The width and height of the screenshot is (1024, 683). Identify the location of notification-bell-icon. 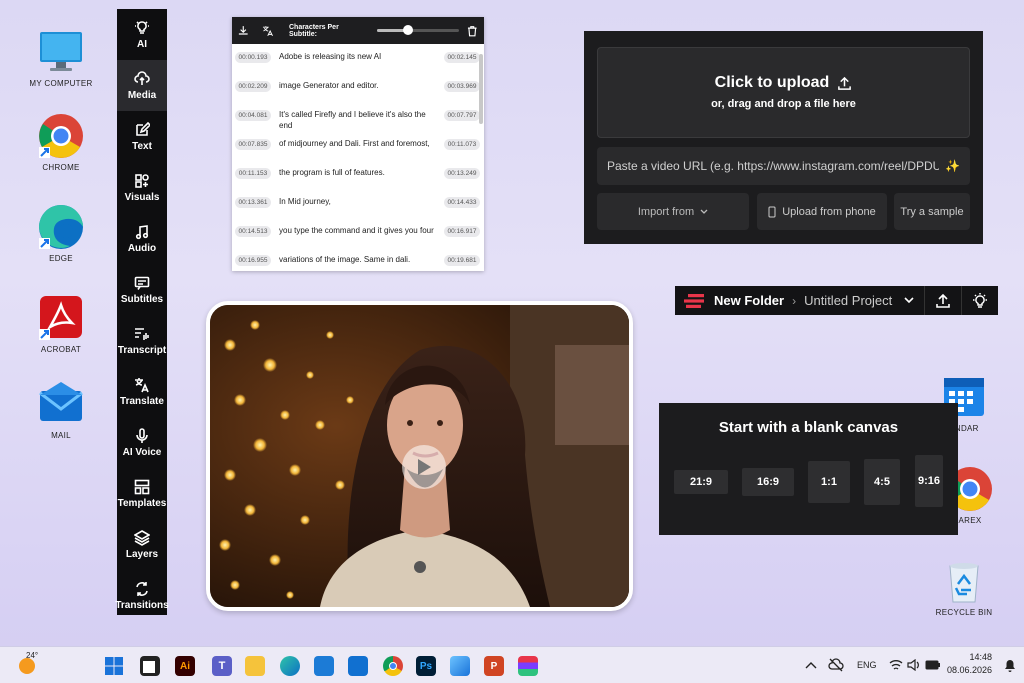
(1010, 665).